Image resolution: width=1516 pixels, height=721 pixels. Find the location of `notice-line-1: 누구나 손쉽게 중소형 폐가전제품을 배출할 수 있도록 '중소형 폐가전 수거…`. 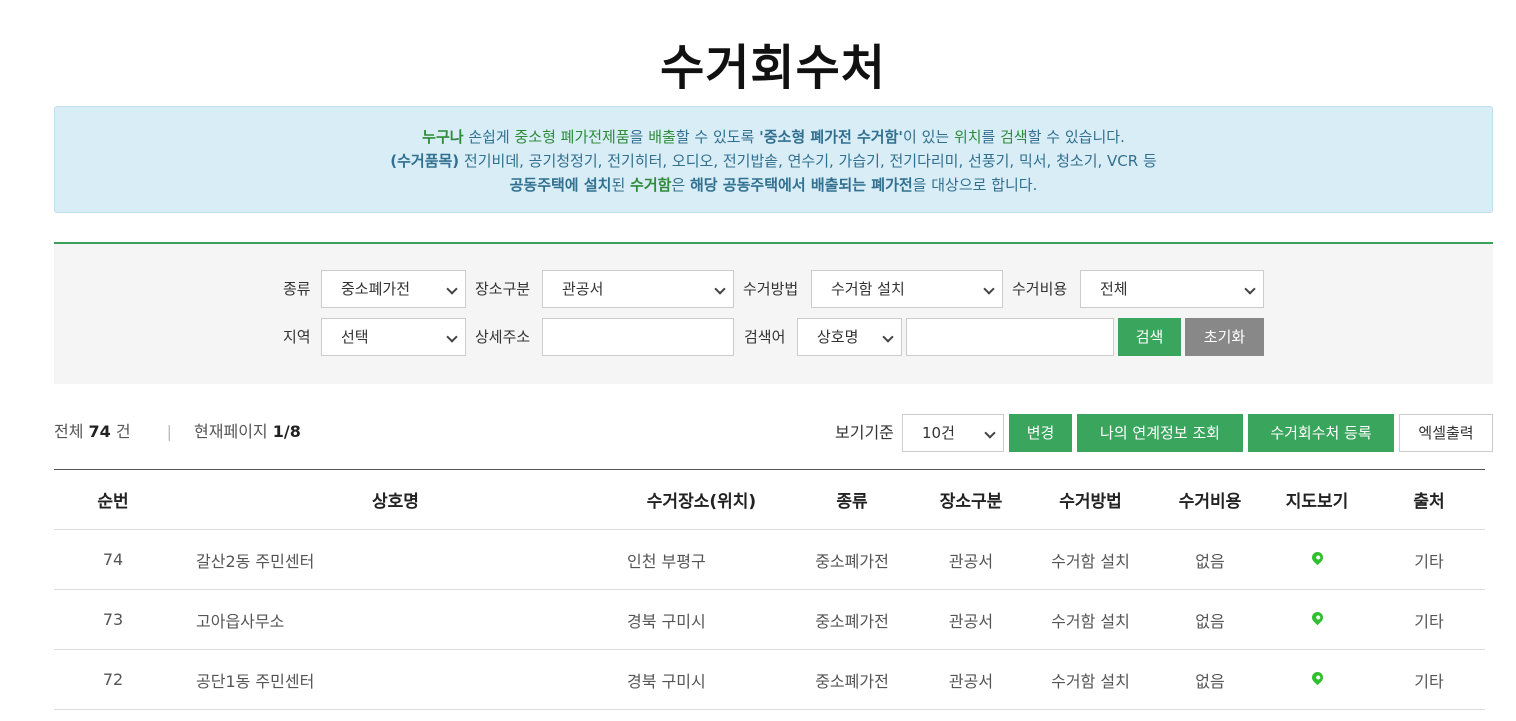

notice-line-1: 누구나 손쉽게 중소형 폐가전제품을 배출할 수 있도록 '중소형 폐가전 수거… is located at coordinates (773, 137).